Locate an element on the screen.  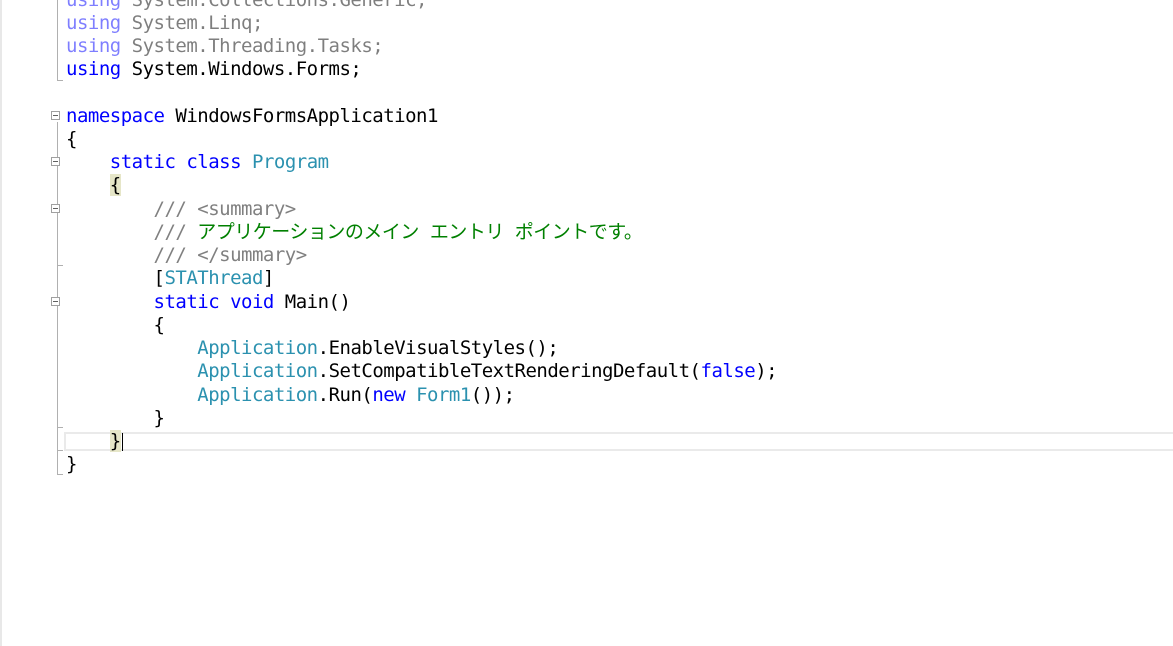
brace-match-highlight: { is located at coordinates (115, 185).